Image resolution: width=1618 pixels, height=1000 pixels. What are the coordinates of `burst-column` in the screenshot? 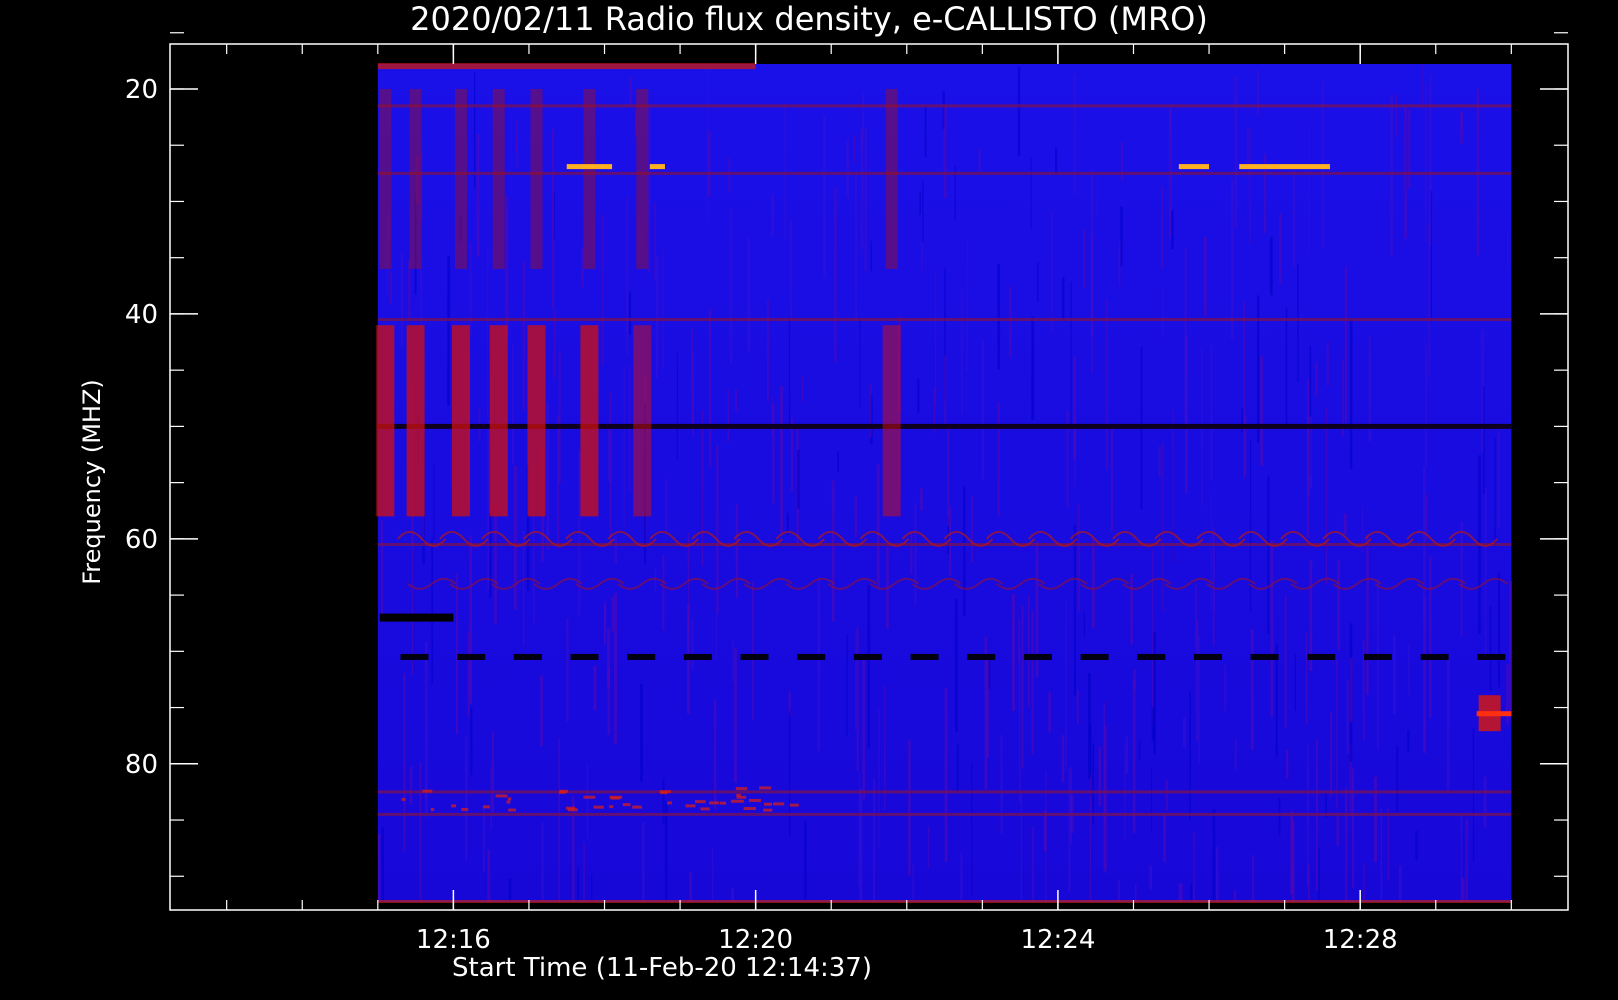 It's located at (642, 421).